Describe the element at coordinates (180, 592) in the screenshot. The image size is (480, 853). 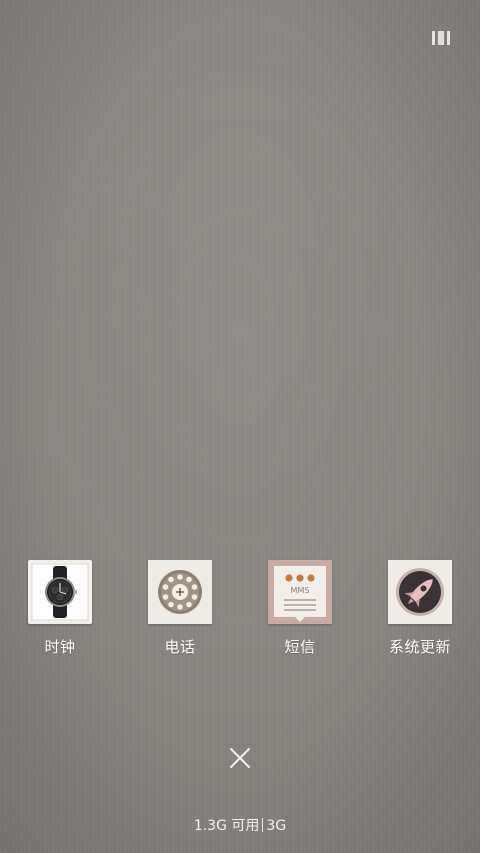
I see `rotary-phone-icon` at that location.